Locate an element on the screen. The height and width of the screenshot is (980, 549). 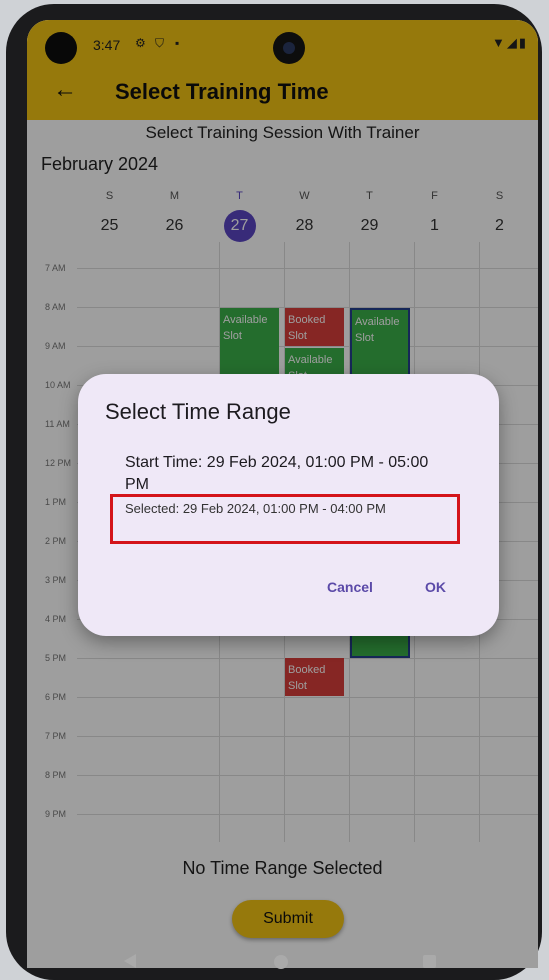
ok-button: OK is located at coordinates (435, 587).